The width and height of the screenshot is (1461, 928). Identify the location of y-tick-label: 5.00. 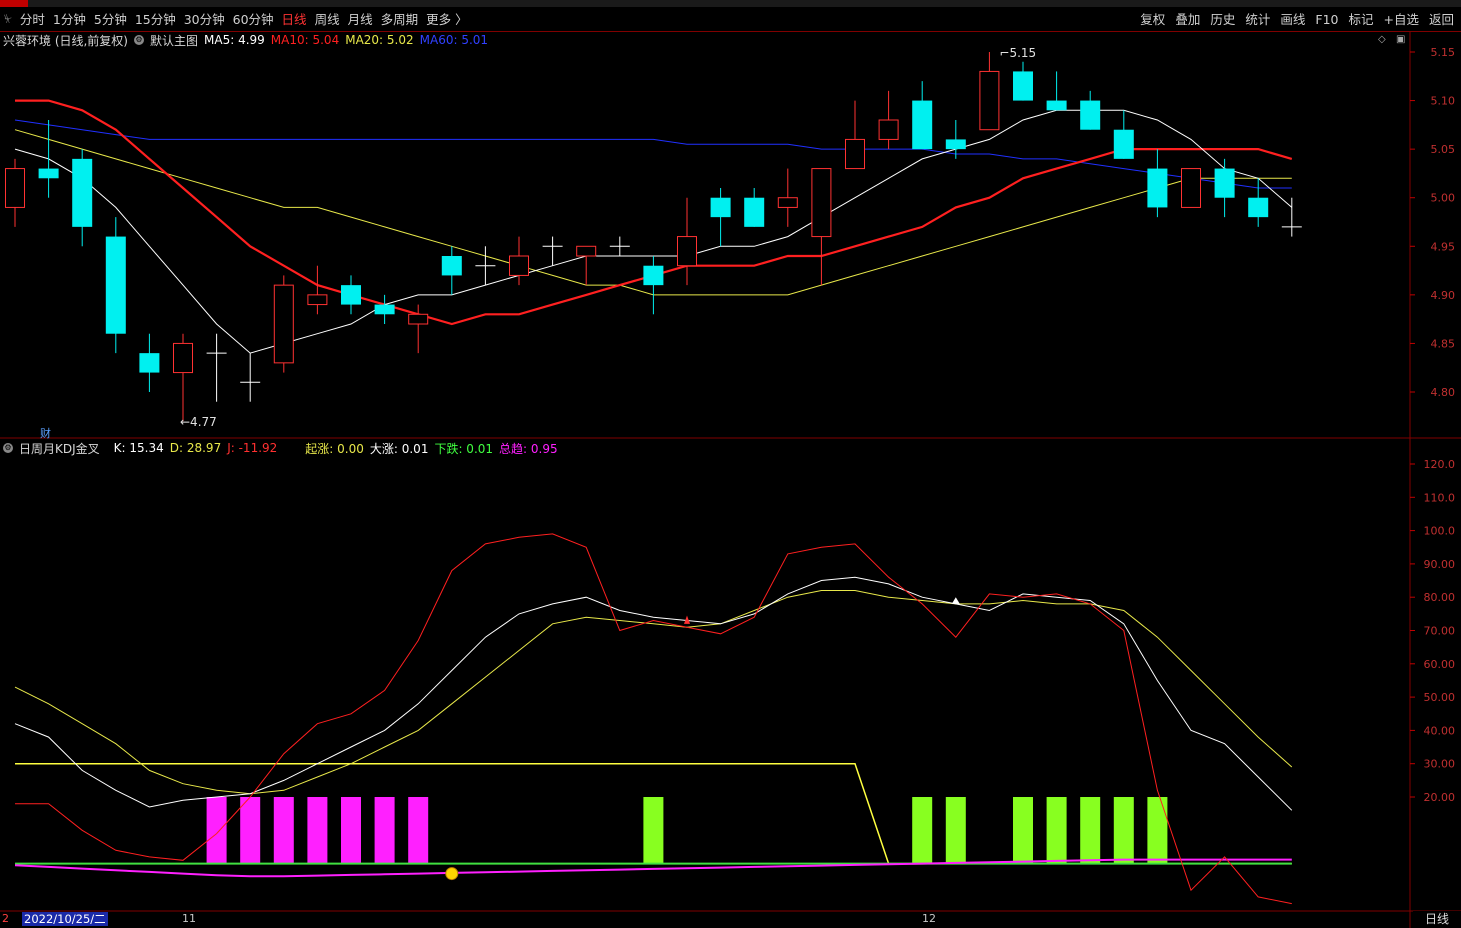
(1443, 198).